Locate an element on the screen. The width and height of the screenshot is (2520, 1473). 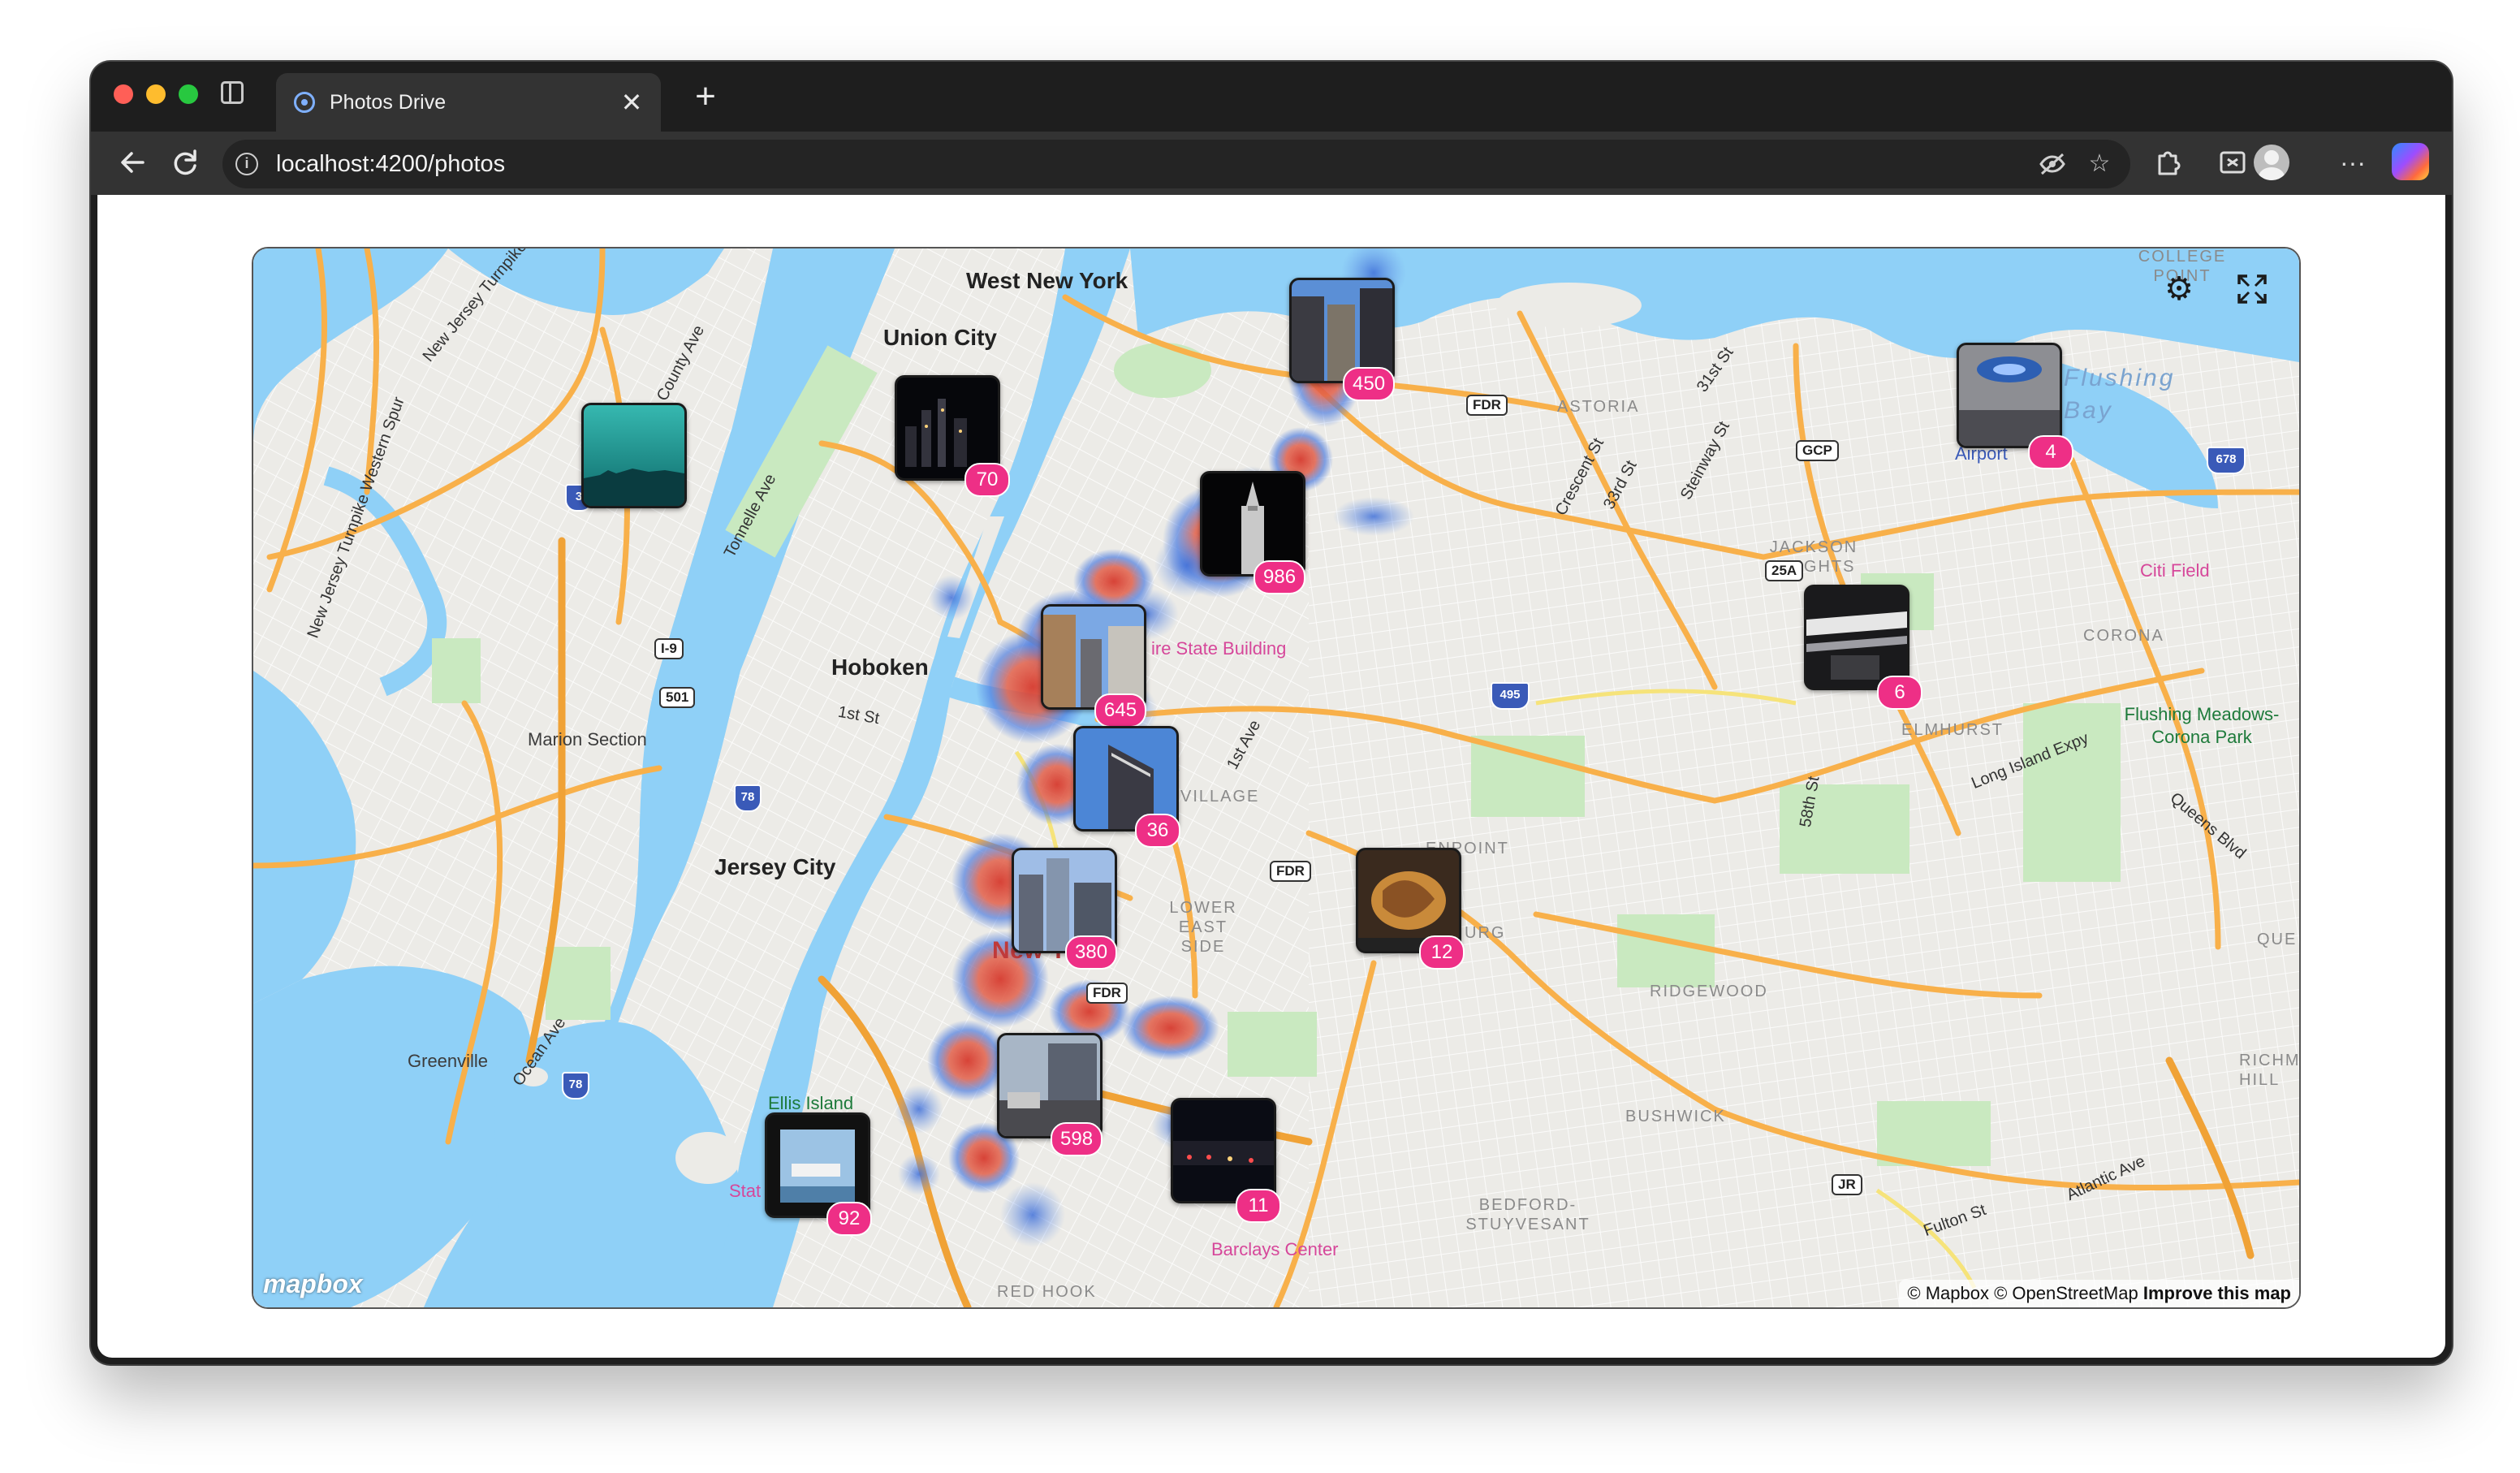
shield-jr: JR is located at coordinates (1847, 1184).